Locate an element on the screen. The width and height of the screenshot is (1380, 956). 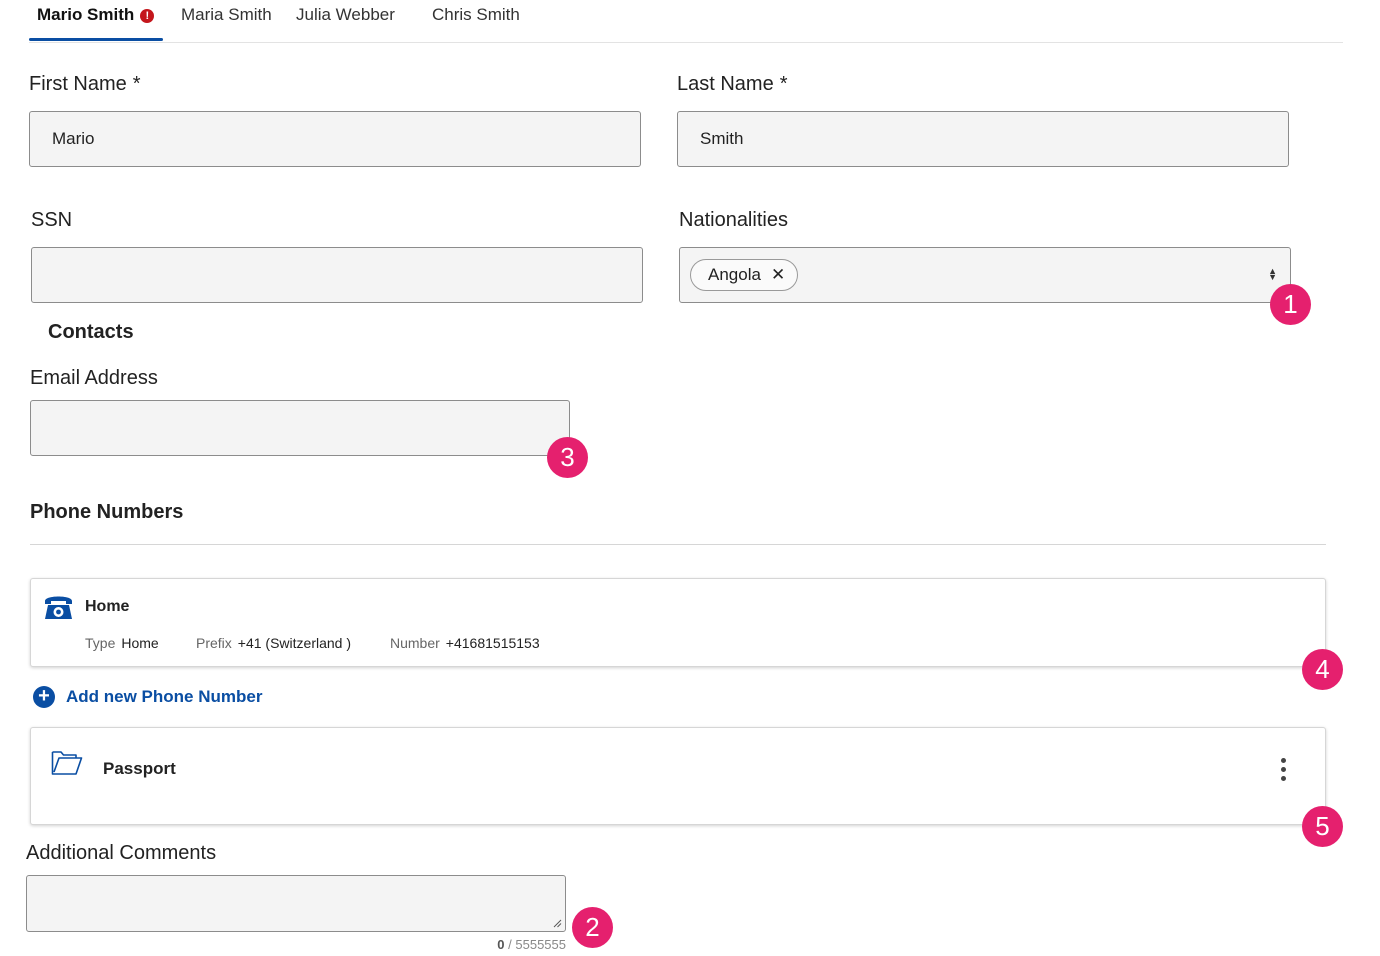
phone-type: Type Home is located at coordinates (122, 643).